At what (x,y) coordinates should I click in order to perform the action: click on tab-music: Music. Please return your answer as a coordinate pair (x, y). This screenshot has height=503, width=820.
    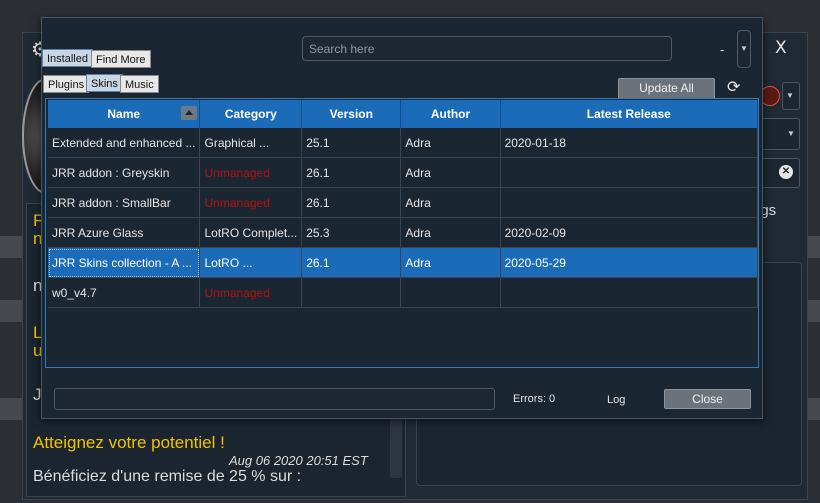
    Looking at the image, I should click on (139, 84).